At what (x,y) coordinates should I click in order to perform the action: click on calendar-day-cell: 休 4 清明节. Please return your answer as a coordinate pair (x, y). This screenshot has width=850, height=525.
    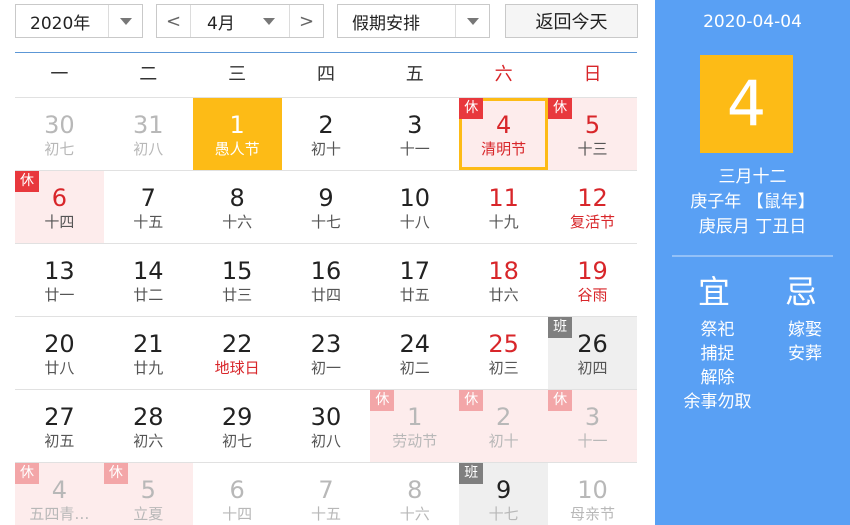
    Looking at the image, I should click on (504, 134).